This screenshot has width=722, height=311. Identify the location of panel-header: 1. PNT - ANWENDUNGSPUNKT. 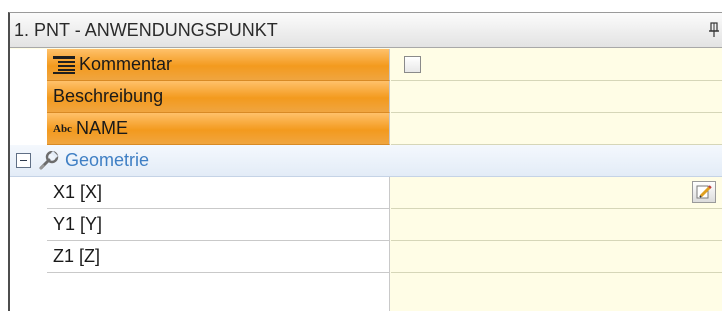
(366, 30).